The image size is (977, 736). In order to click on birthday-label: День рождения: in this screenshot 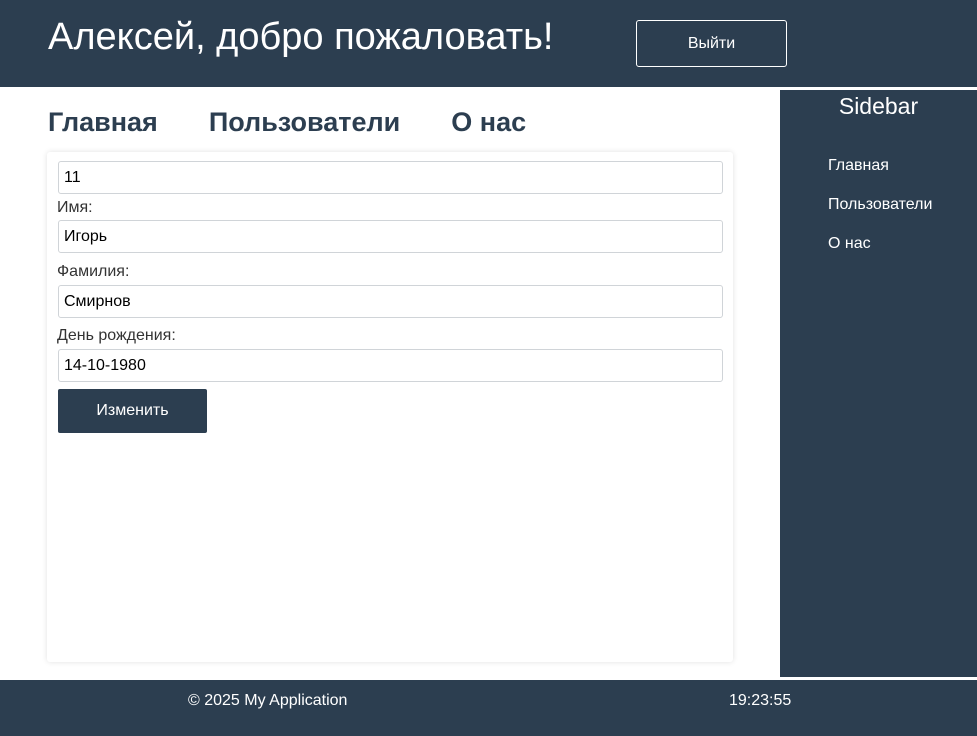, I will do `click(116, 335)`.